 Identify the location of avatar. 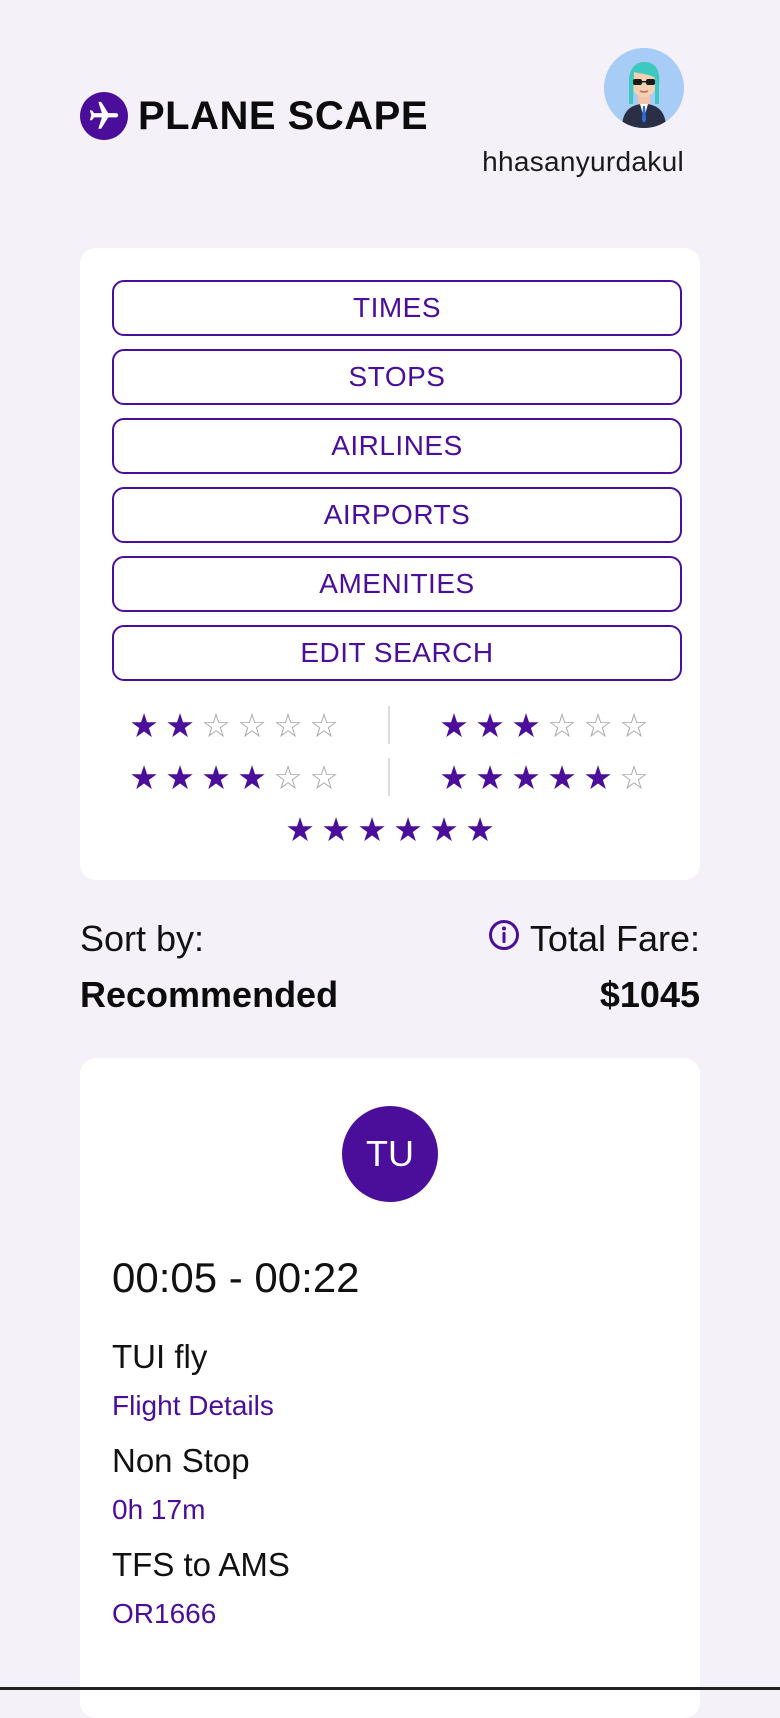
(644, 88).